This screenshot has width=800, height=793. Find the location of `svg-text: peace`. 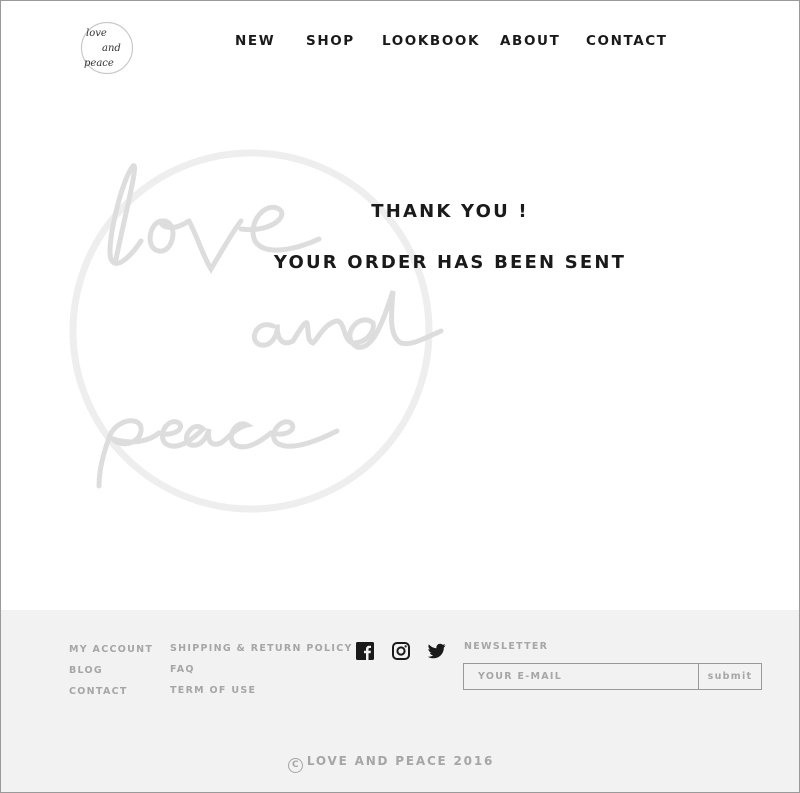

svg-text: peace is located at coordinates (99, 63).